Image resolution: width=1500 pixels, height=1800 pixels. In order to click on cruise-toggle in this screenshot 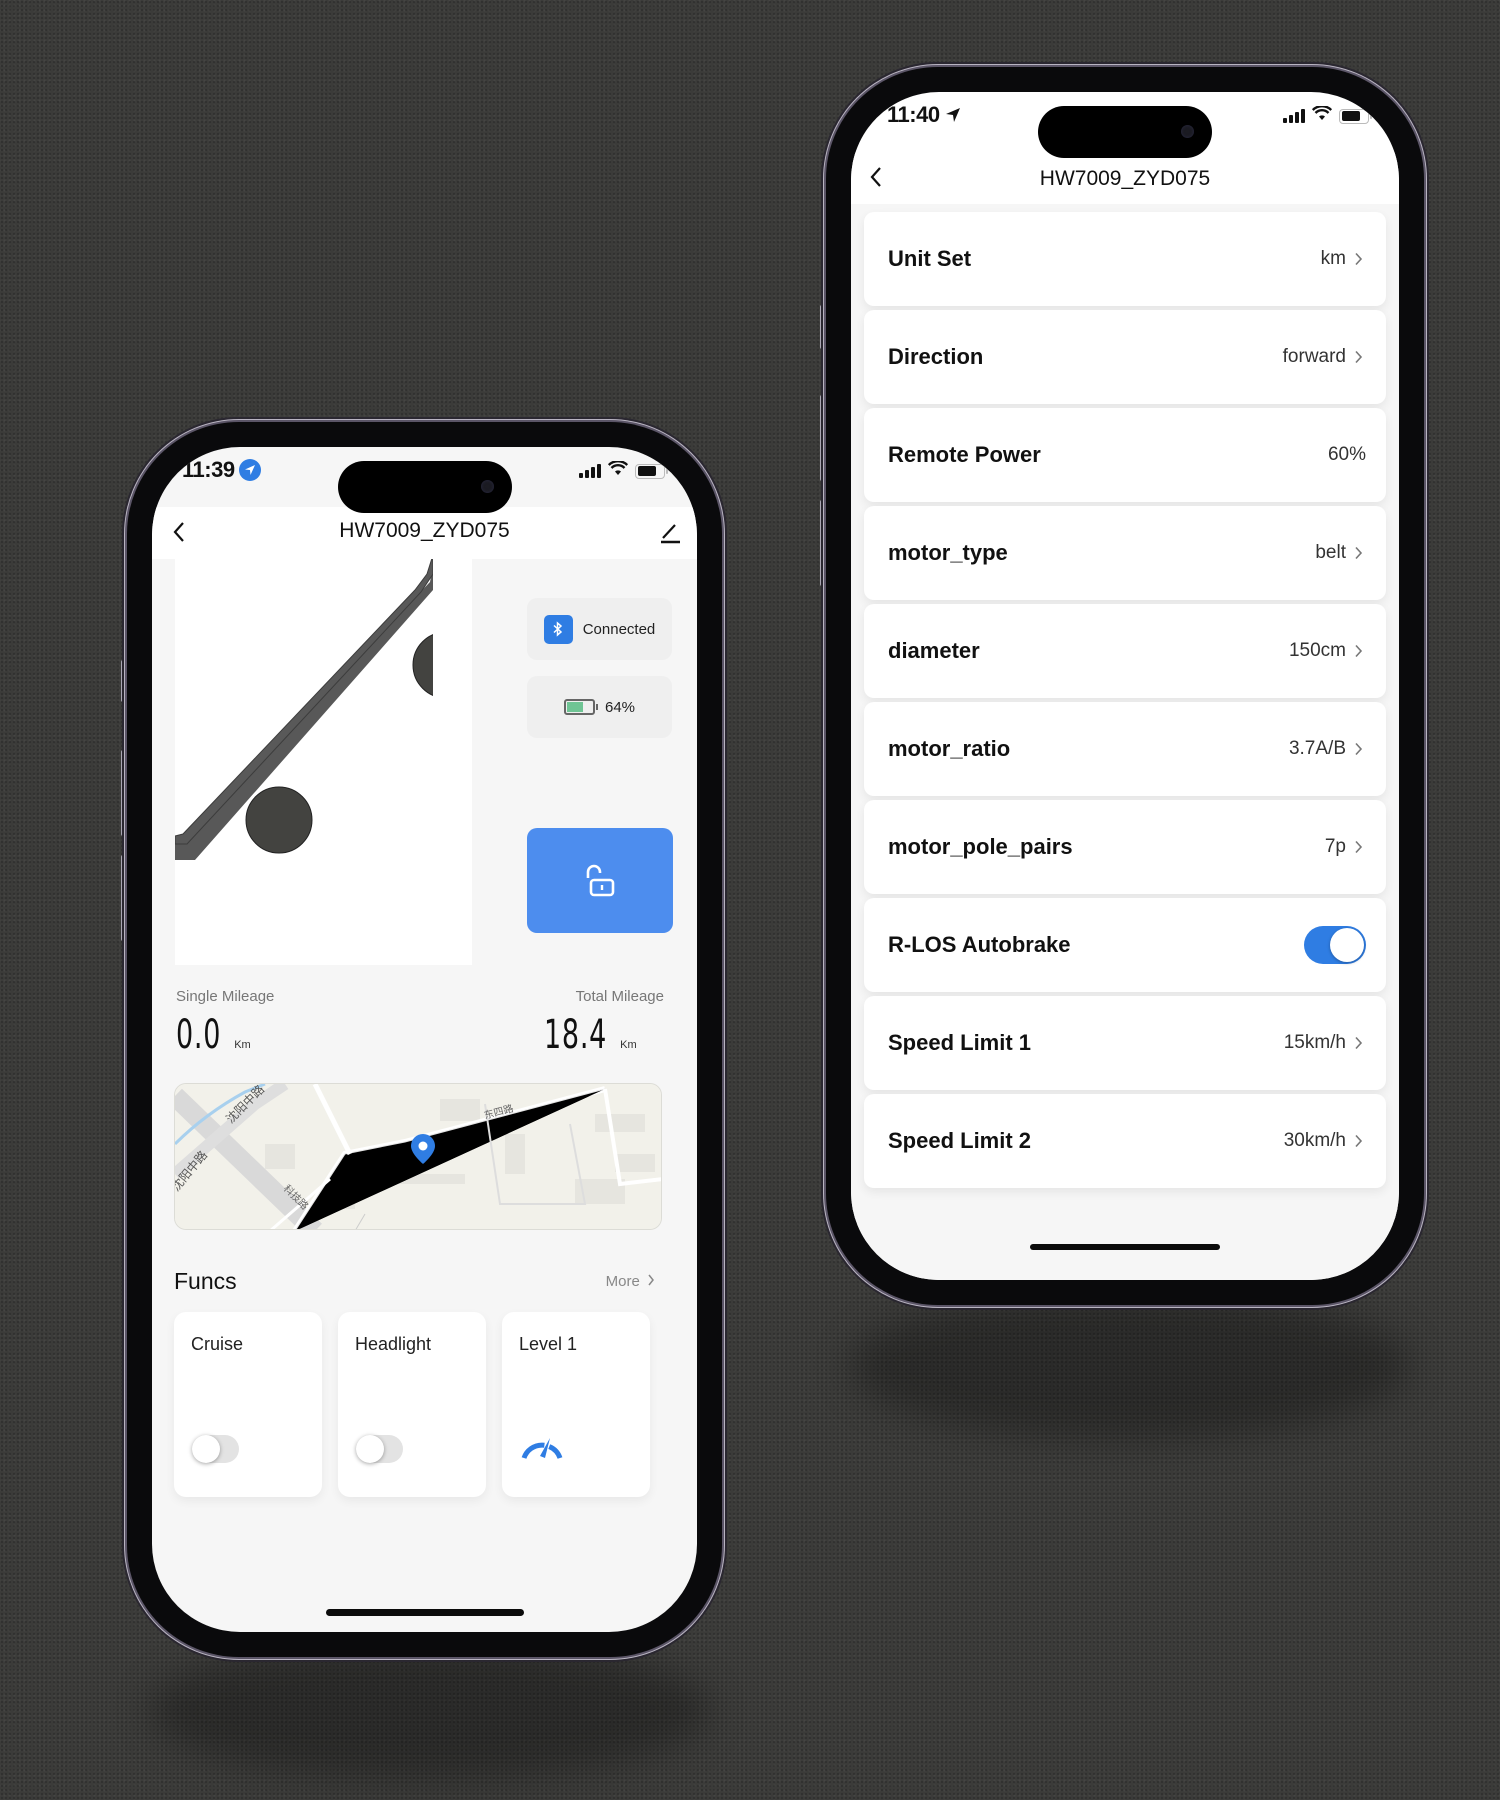, I will do `click(215, 1449)`.